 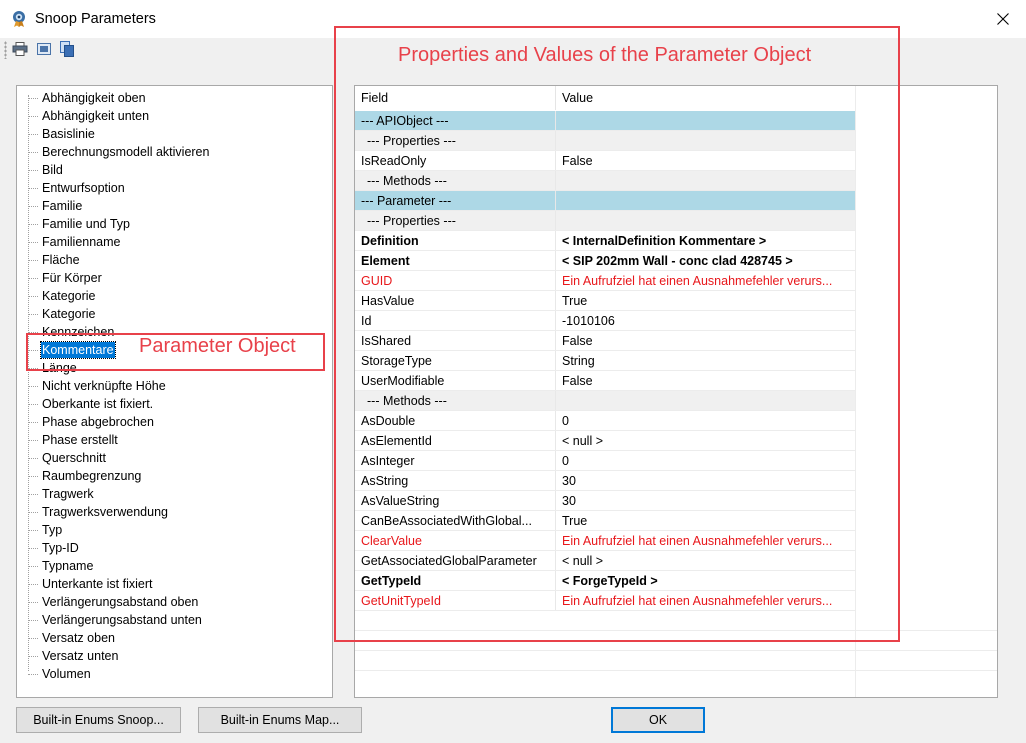 What do you see at coordinates (98, 422) in the screenshot?
I see `tree-item-label: Phase abgebrochen` at bounding box center [98, 422].